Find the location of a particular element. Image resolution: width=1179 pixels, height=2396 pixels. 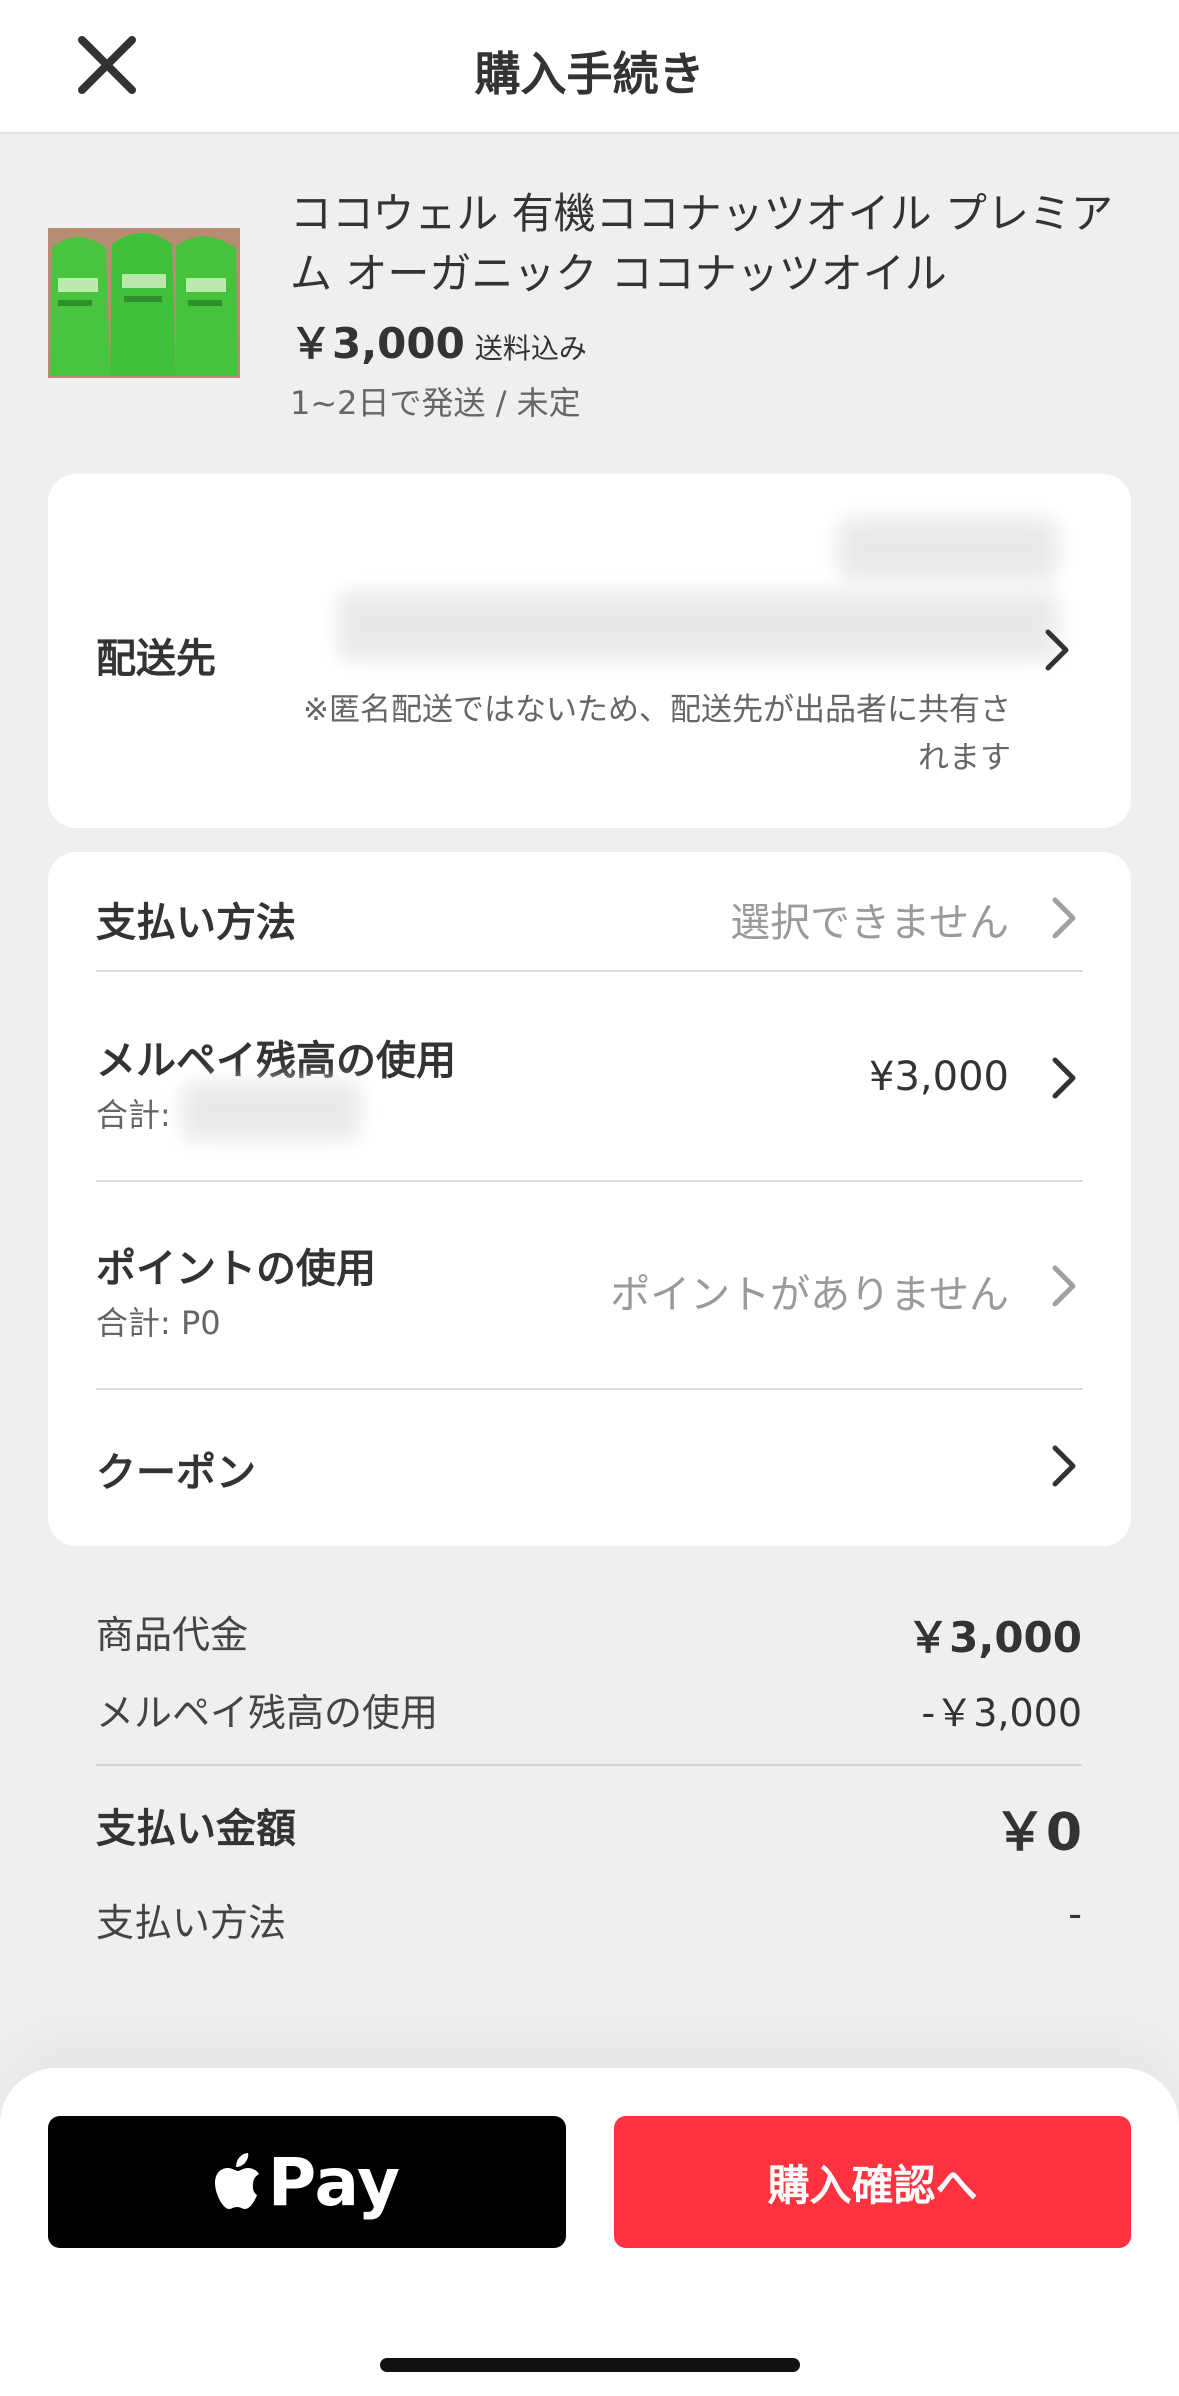

header: 購入手続き is located at coordinates (589, 67).